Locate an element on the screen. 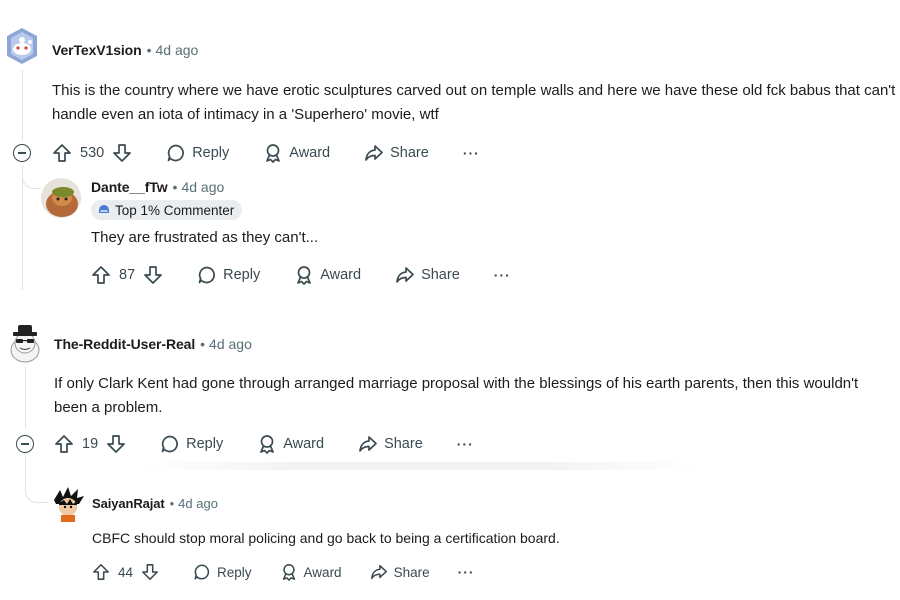  vote-controls: 44 is located at coordinates (125, 572).